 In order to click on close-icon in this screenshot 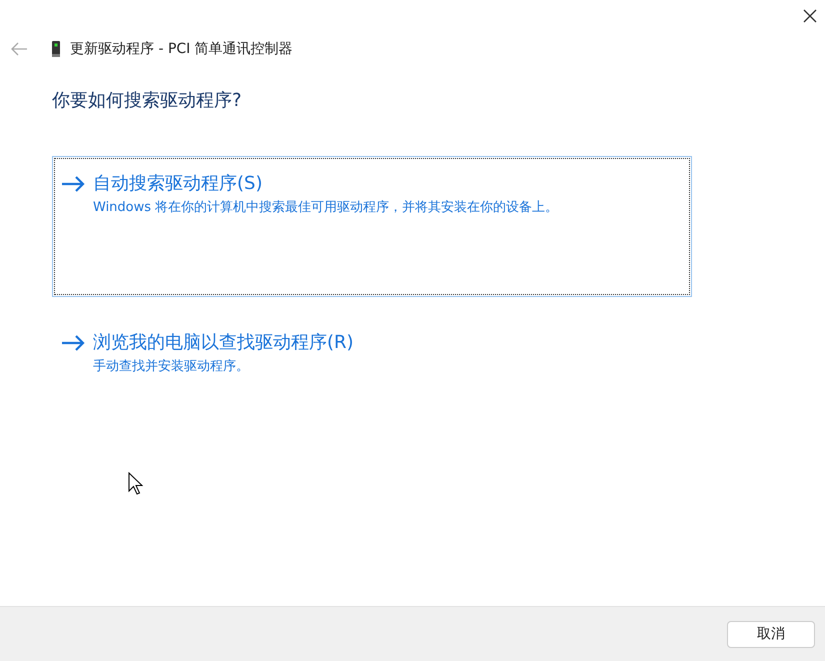, I will do `click(810, 16)`.